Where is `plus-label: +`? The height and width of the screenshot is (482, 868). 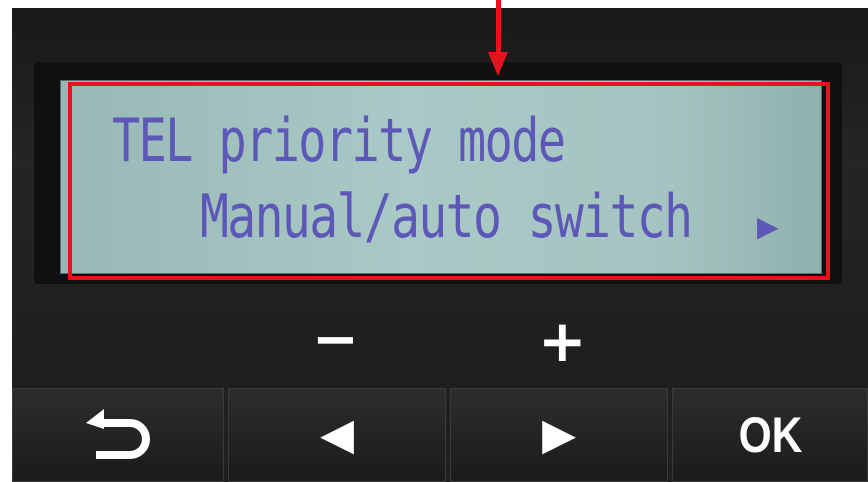 plus-label: + is located at coordinates (562, 341).